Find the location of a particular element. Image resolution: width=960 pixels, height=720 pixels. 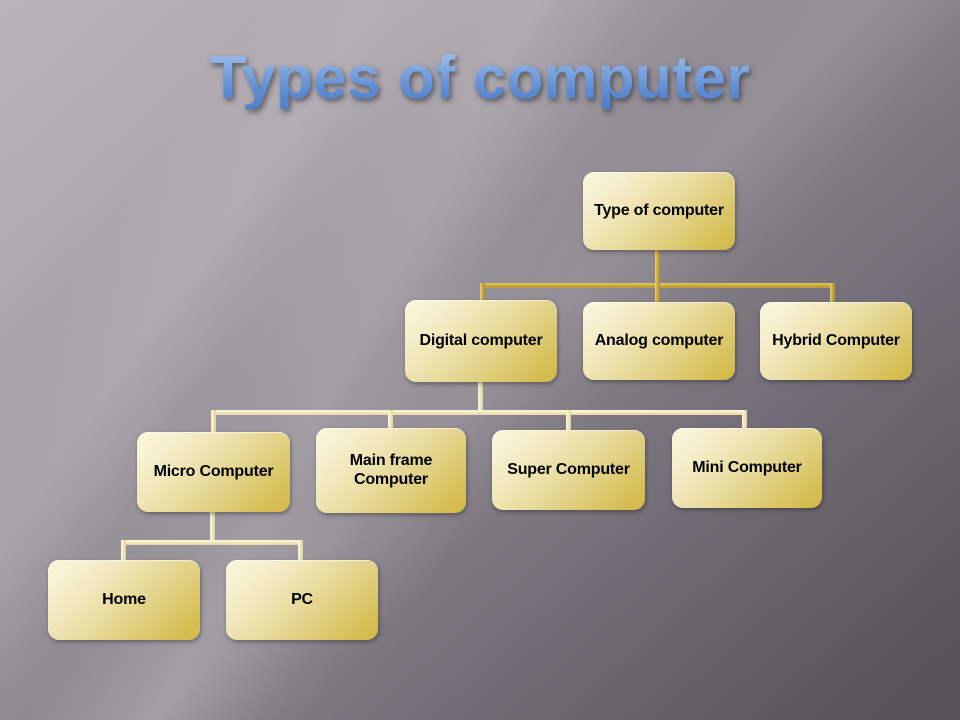

node-digital-computer: Digital computer is located at coordinates (481, 341).